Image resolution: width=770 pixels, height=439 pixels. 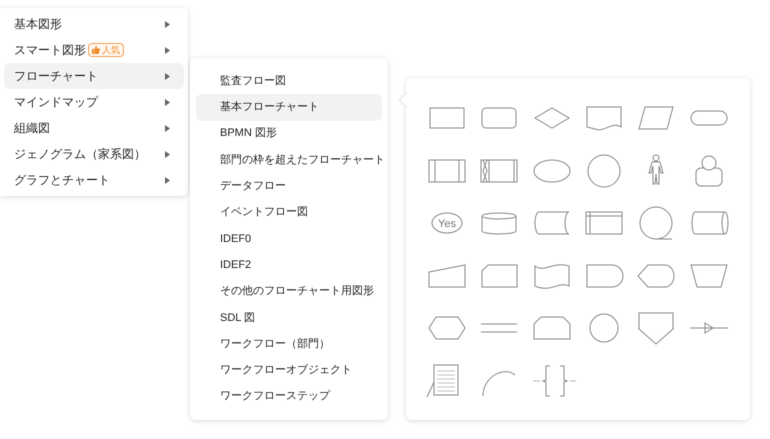 What do you see at coordinates (603, 223) in the screenshot?
I see `storage-shape-icon` at bounding box center [603, 223].